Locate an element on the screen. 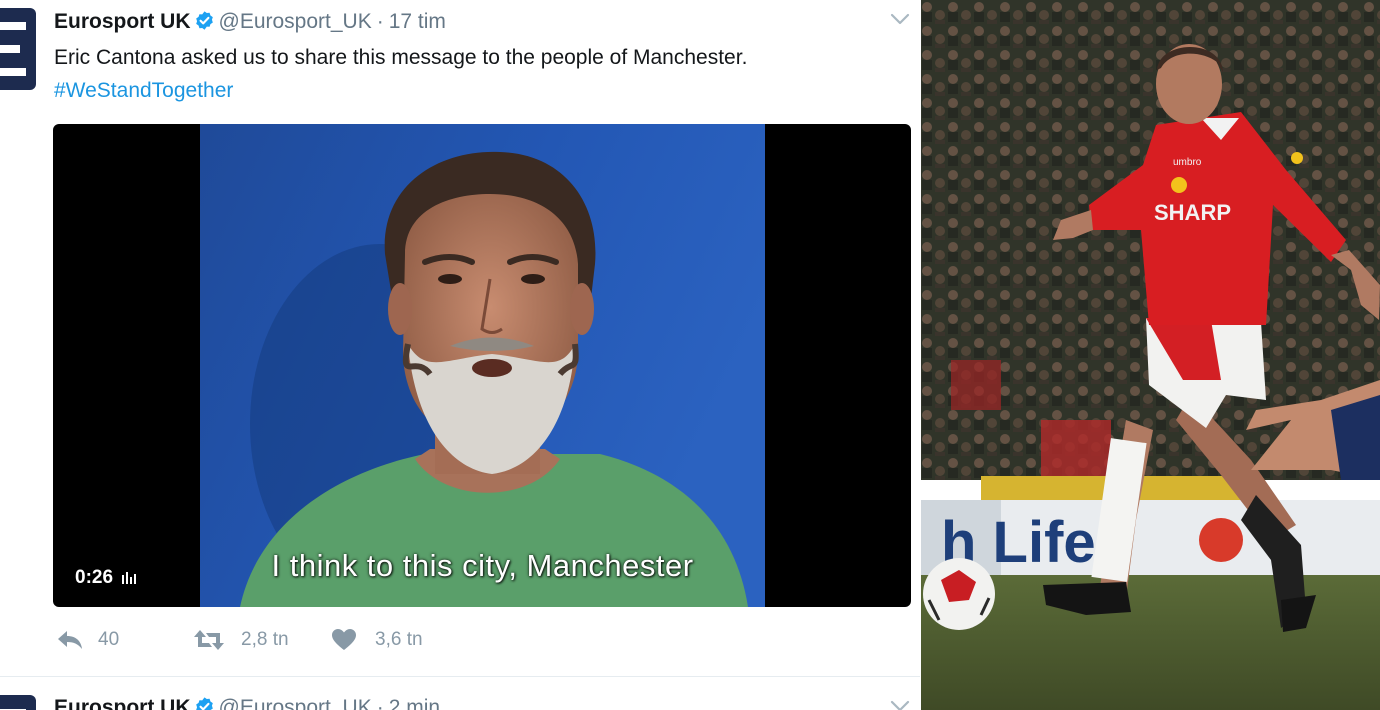  video-duration-text: 0:26 is located at coordinates (94, 577).